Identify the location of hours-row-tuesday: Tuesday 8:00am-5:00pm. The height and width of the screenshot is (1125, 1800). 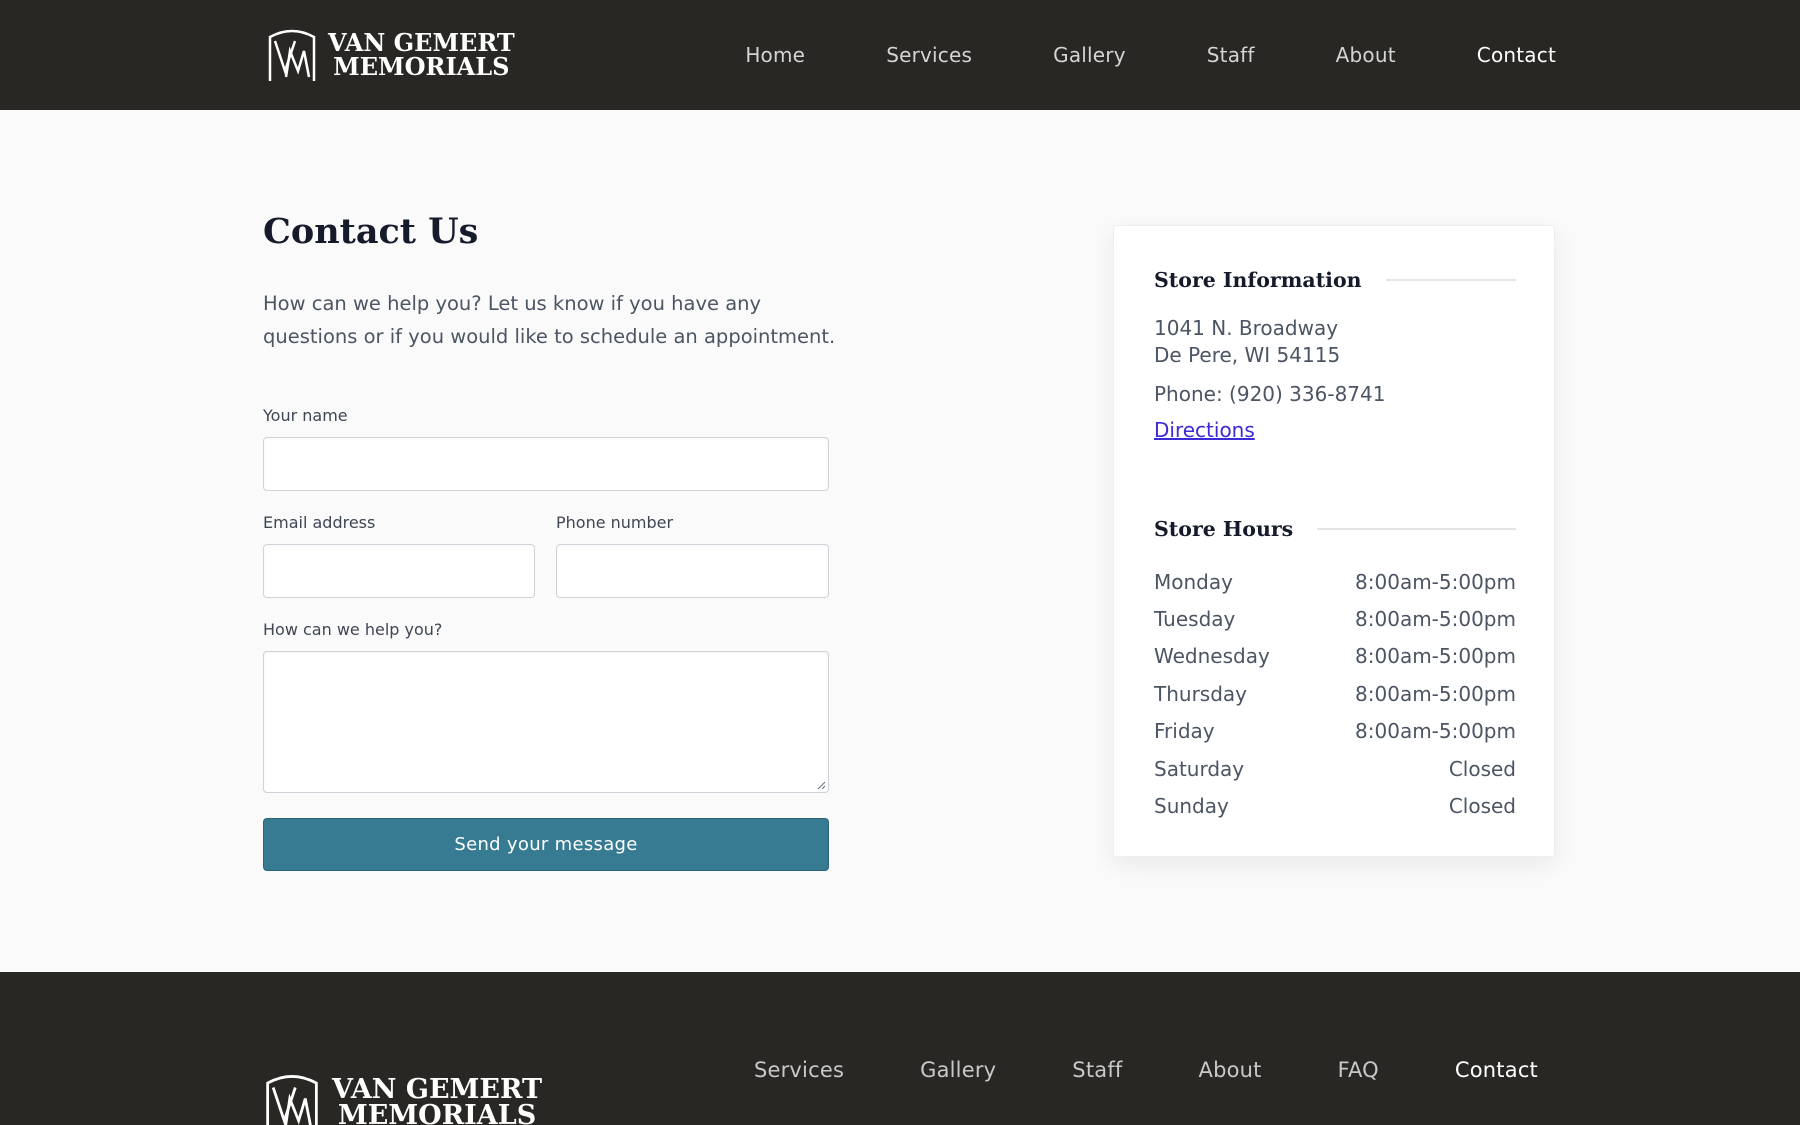
(1335, 618).